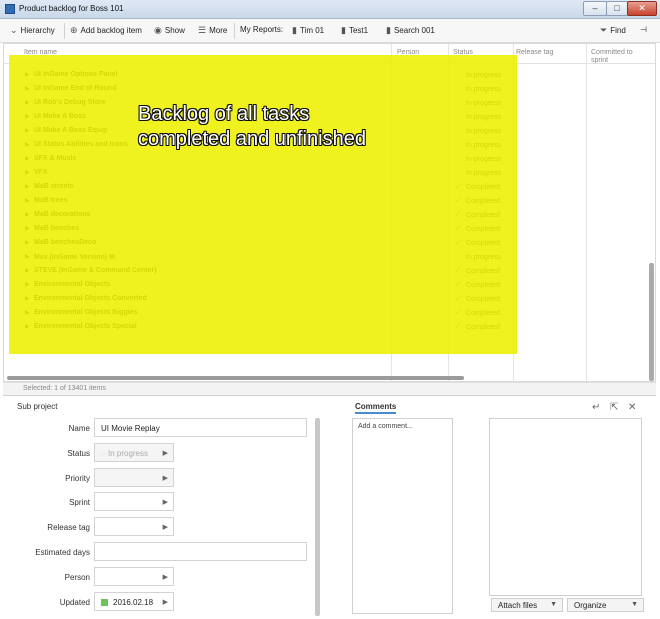  Describe the element at coordinates (527, 605) in the screenshot. I see `attach-files-button: Attach files ▼` at that location.